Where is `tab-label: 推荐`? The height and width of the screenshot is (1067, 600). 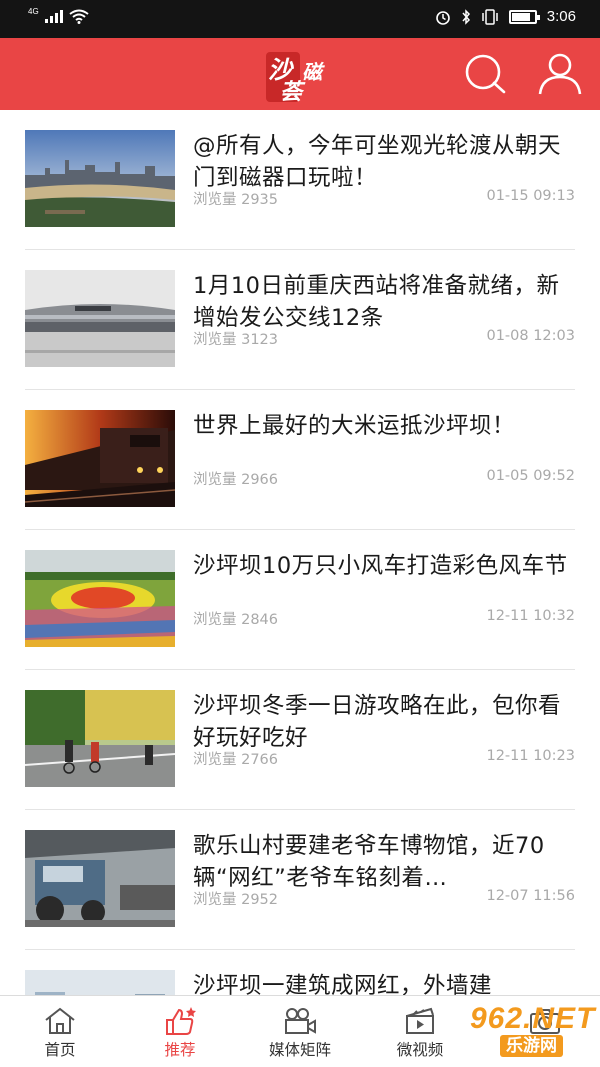 tab-label: 推荐 is located at coordinates (180, 1050).